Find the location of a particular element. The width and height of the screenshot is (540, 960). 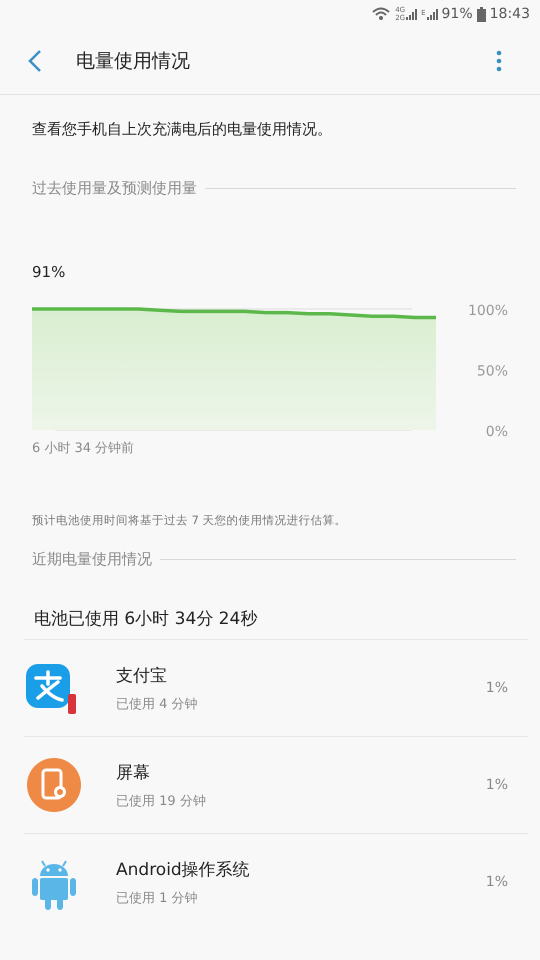

usage-summary: 电池已使用 6小时 34分 24秒 is located at coordinates (145, 619).